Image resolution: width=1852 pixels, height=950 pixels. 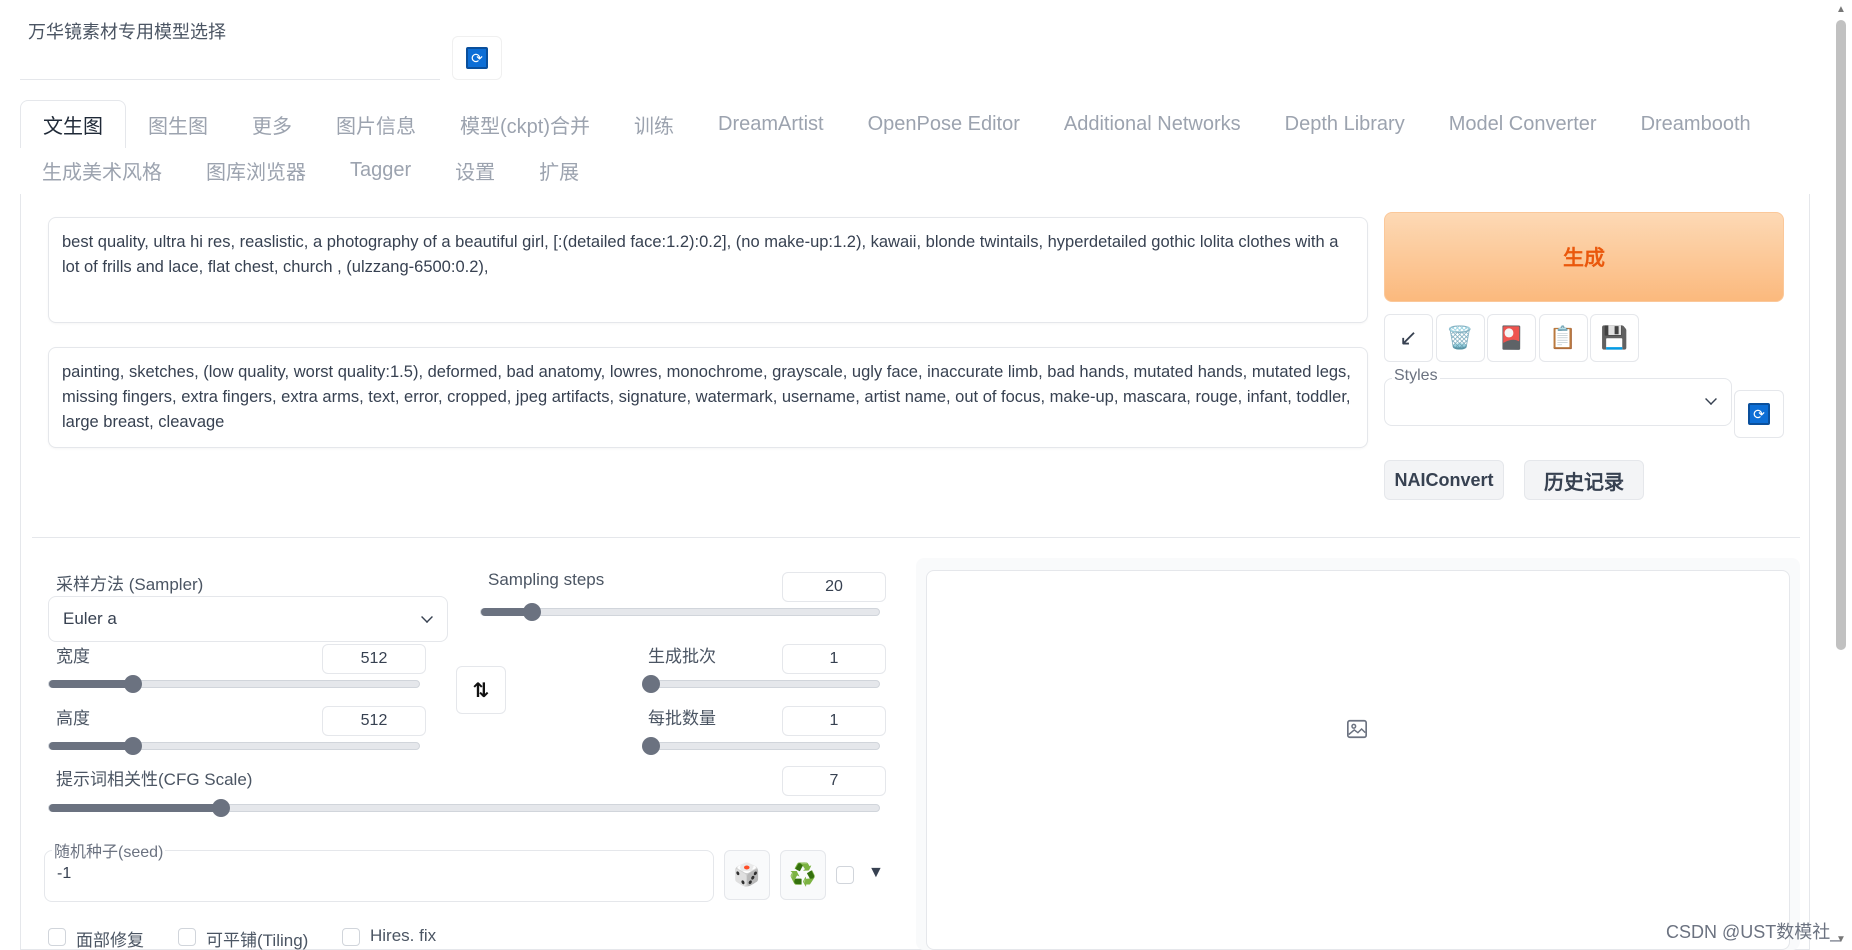 What do you see at coordinates (380, 170) in the screenshot?
I see `tab-tabs_row2-2: Tagger` at bounding box center [380, 170].